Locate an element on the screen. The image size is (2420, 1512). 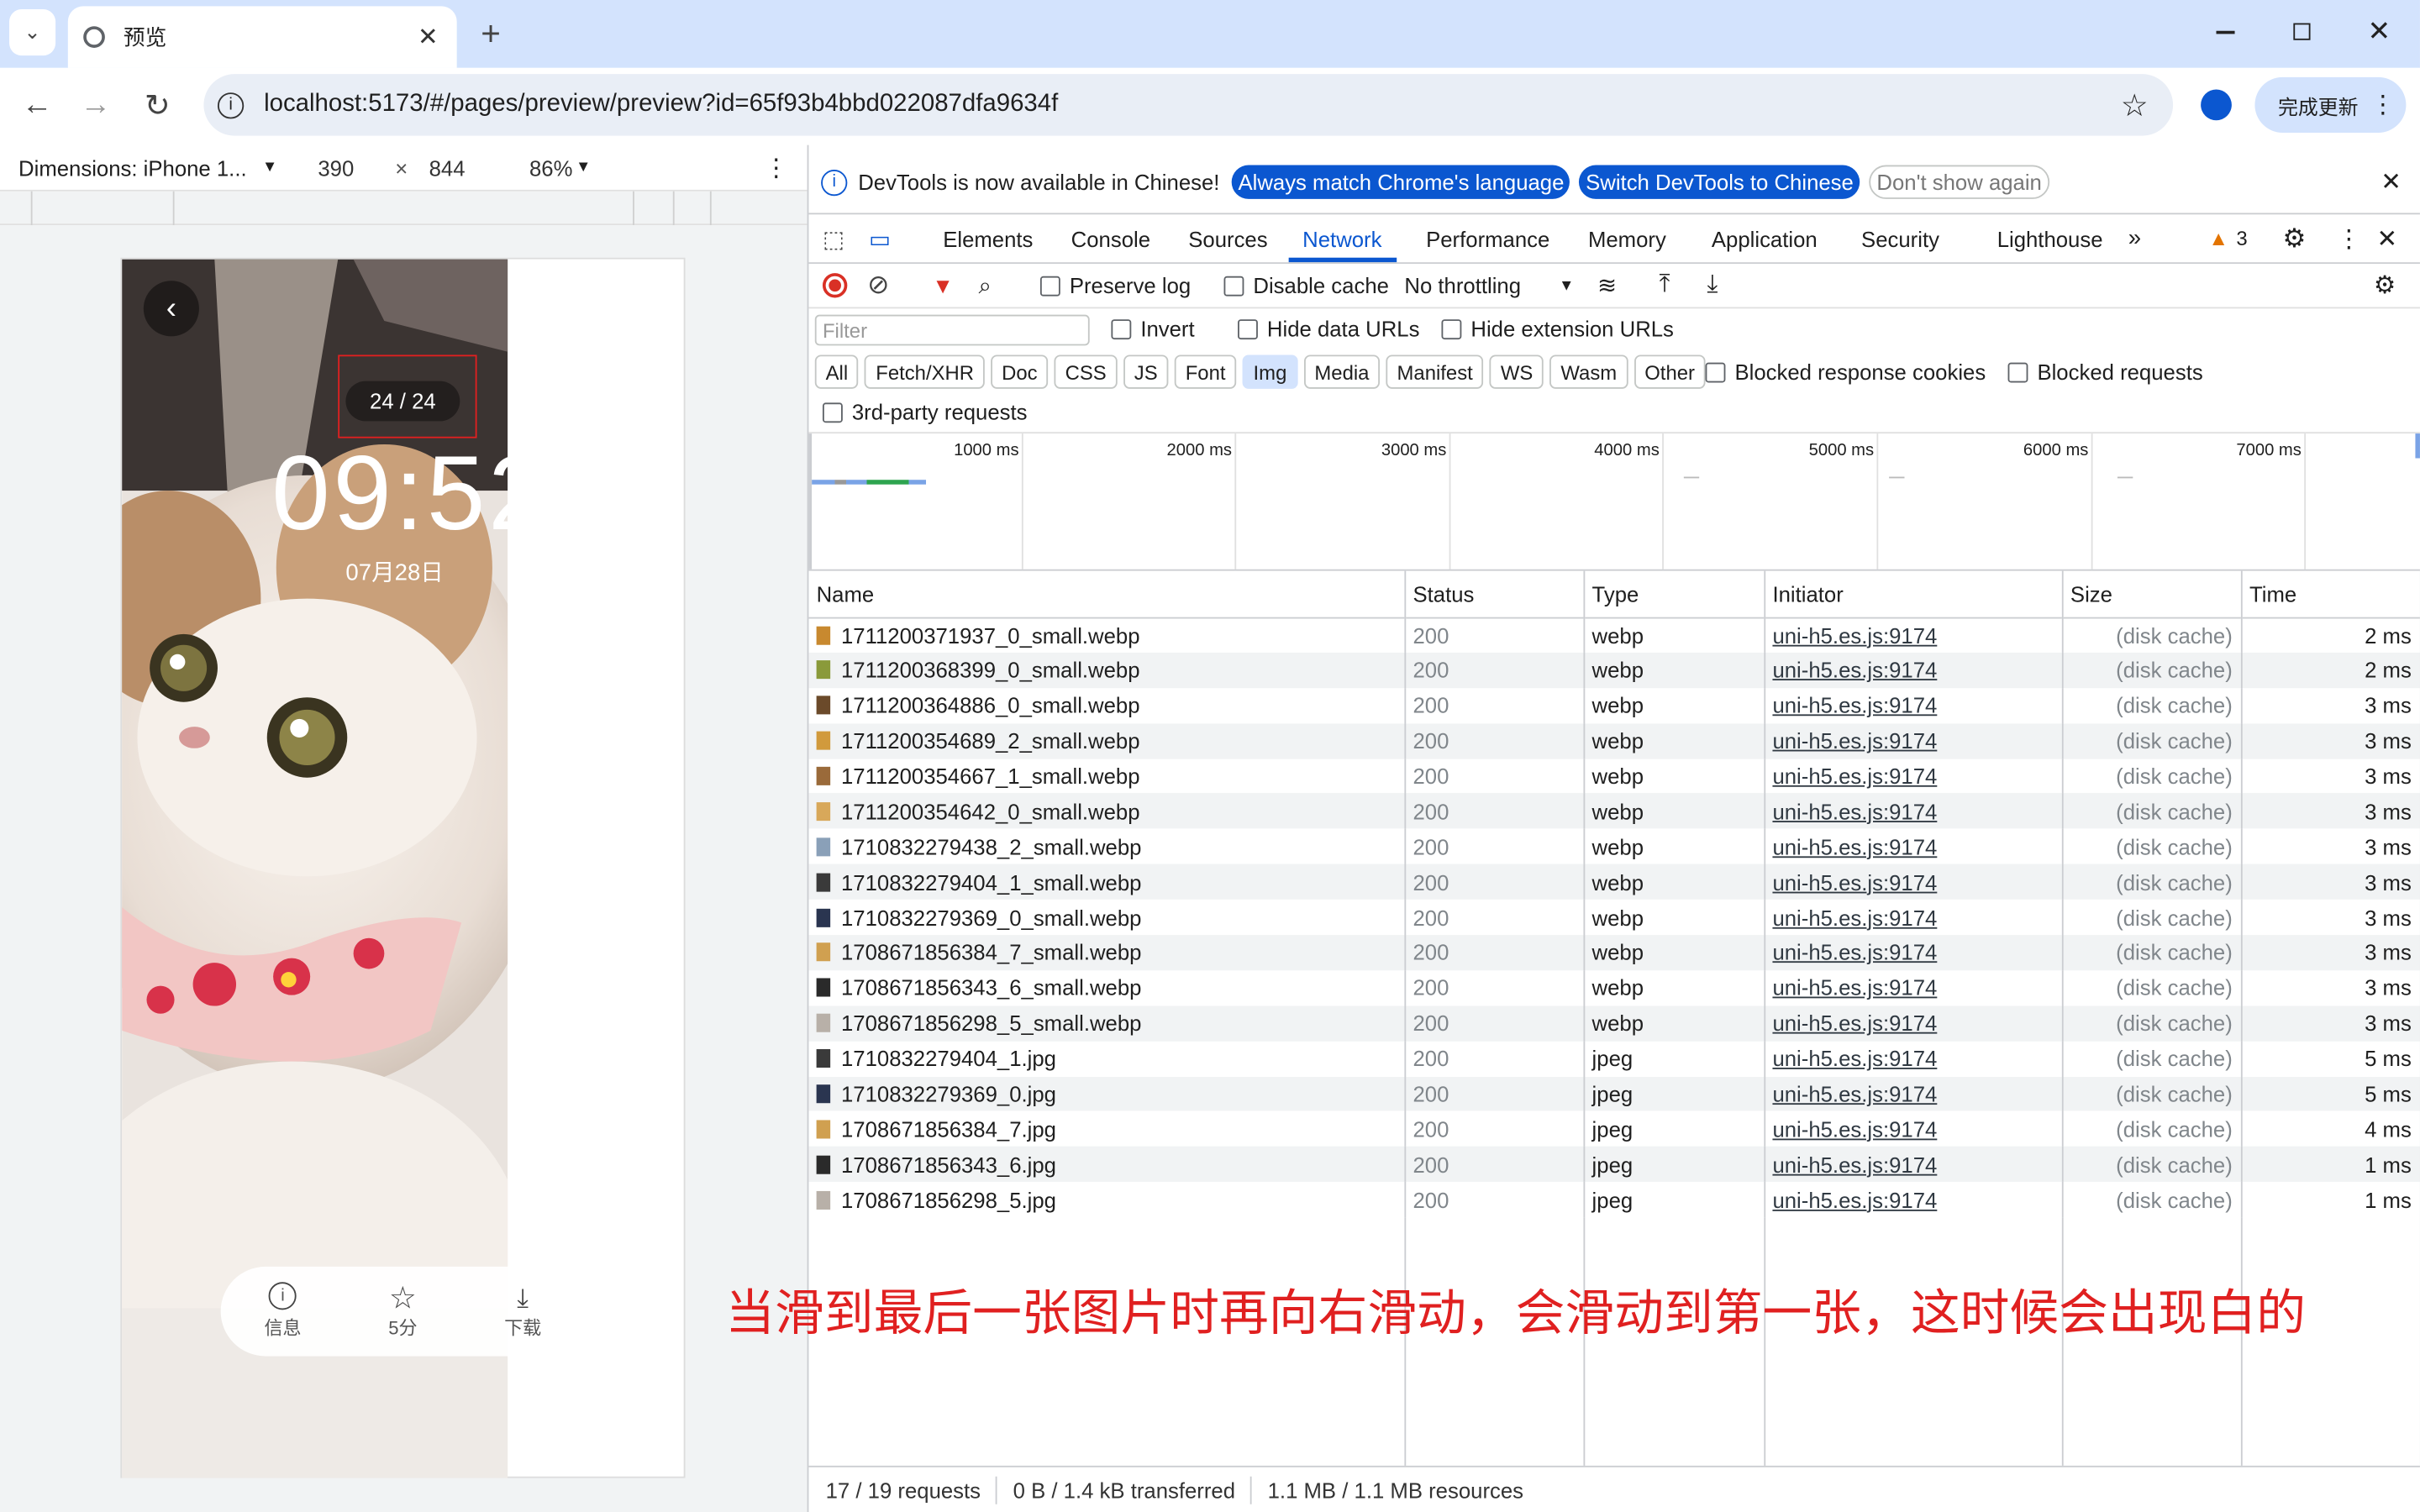
blocked-cookies-checkbox: Blocked response cookies is located at coordinates (1846, 372).